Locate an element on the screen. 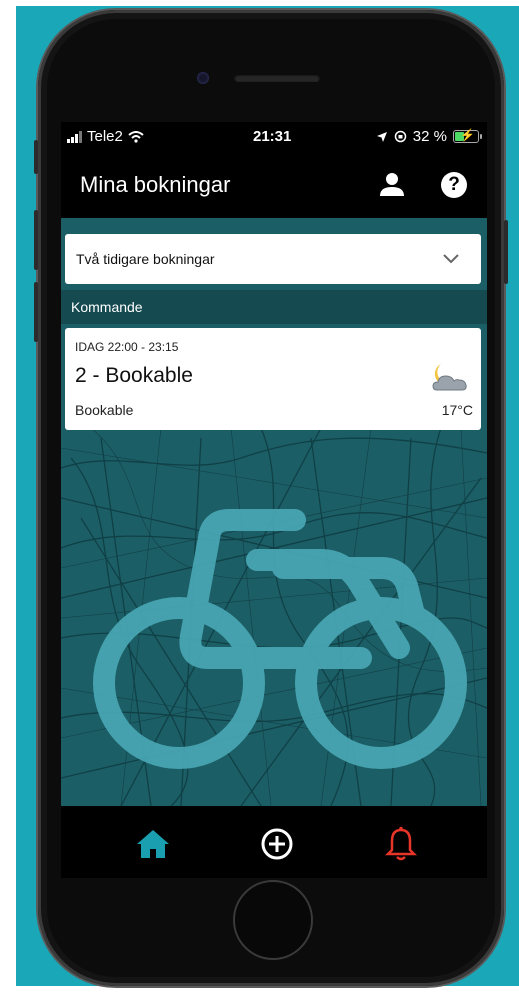 This screenshot has height=992, width=519. wifi-icon is located at coordinates (136, 136).